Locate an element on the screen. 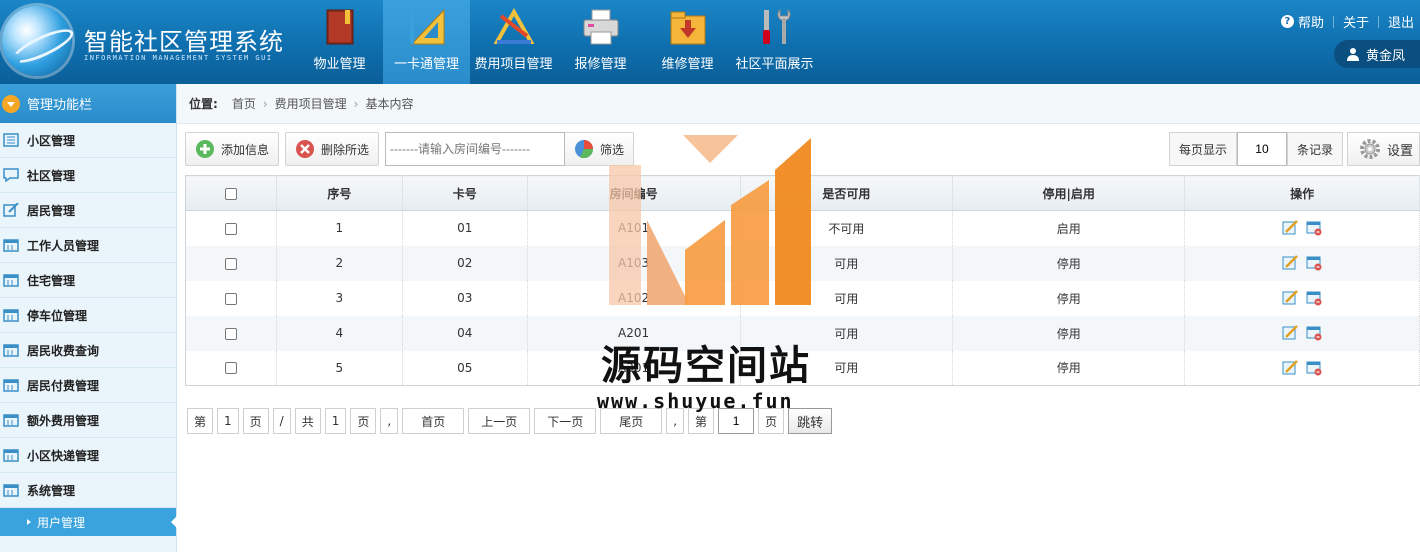 The height and width of the screenshot is (552, 1420). column-header: 房间编号 is located at coordinates (634, 193).